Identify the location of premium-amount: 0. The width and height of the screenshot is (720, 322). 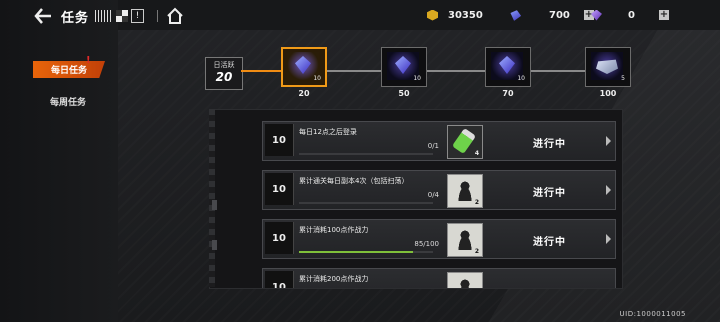
(631, 15).